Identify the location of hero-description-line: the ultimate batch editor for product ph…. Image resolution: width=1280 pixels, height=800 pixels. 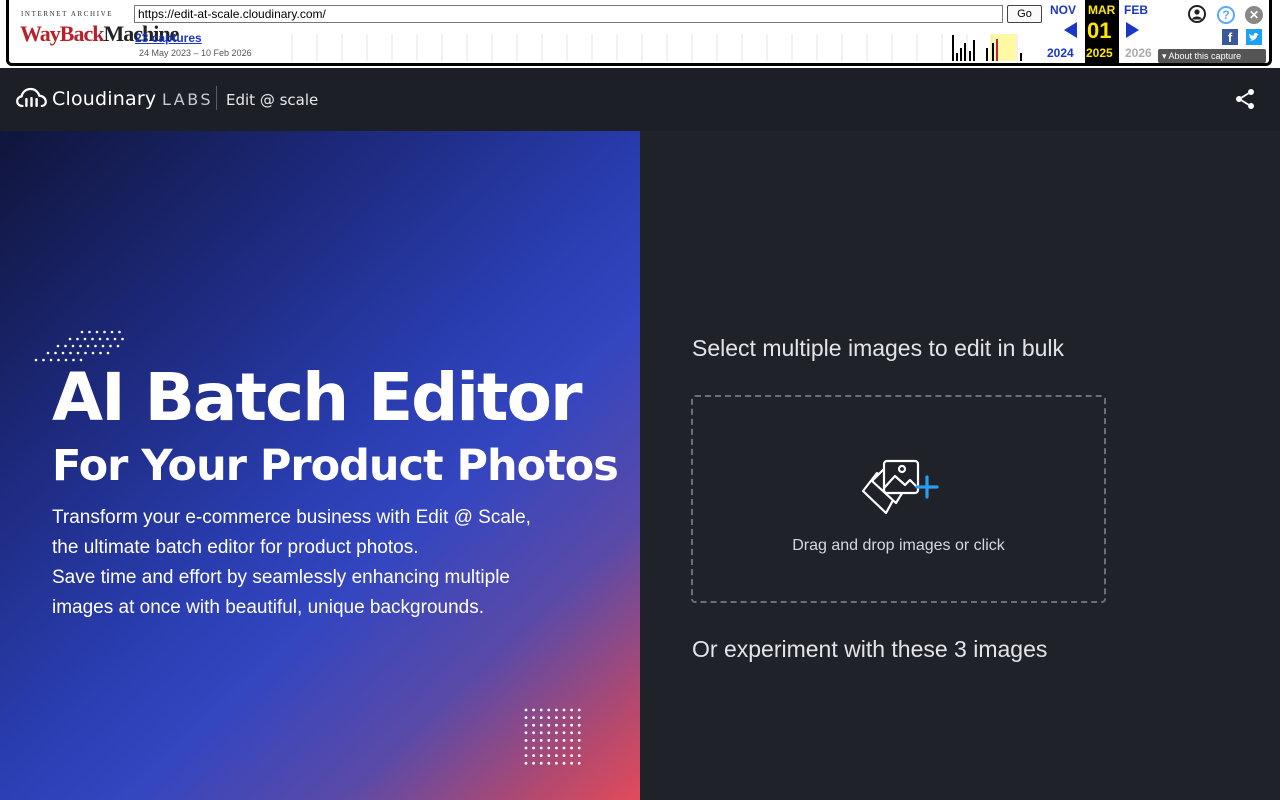
(235, 547).